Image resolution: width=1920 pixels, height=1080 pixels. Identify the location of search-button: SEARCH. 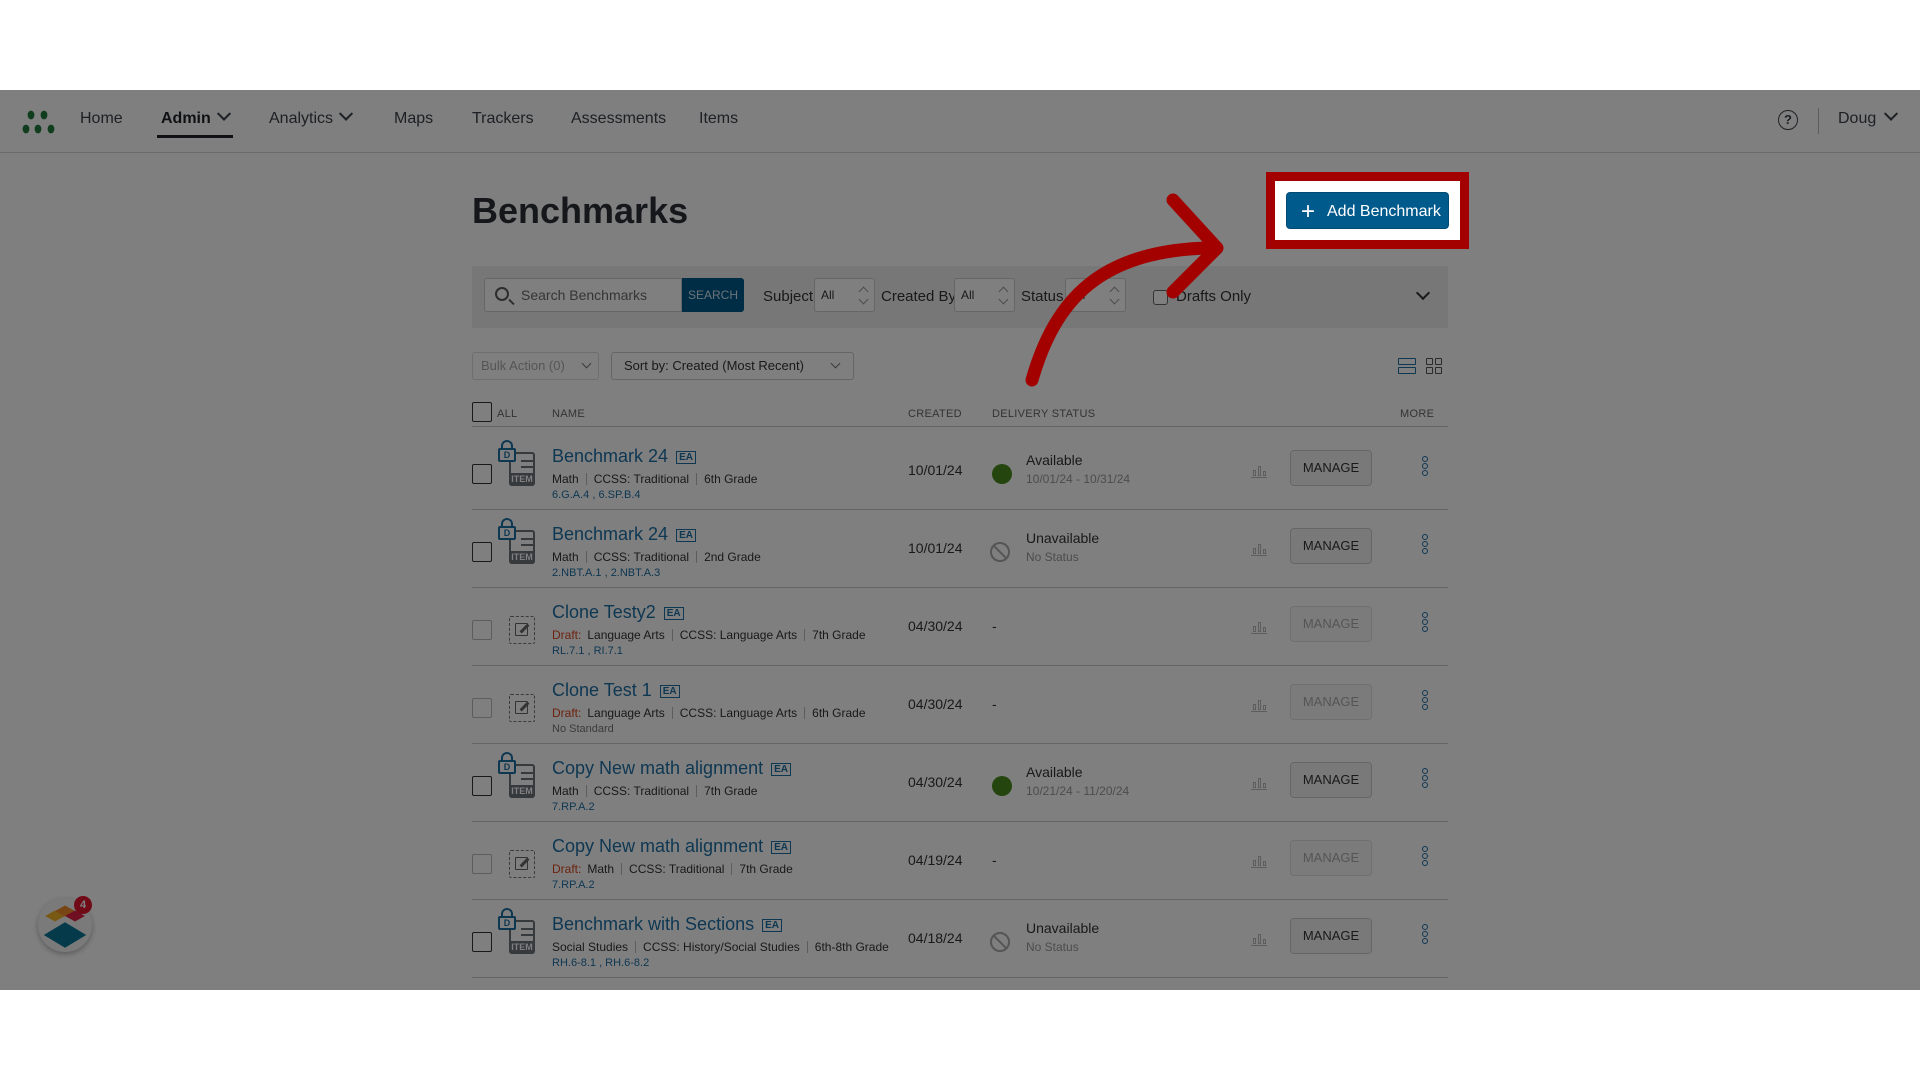
(713, 295).